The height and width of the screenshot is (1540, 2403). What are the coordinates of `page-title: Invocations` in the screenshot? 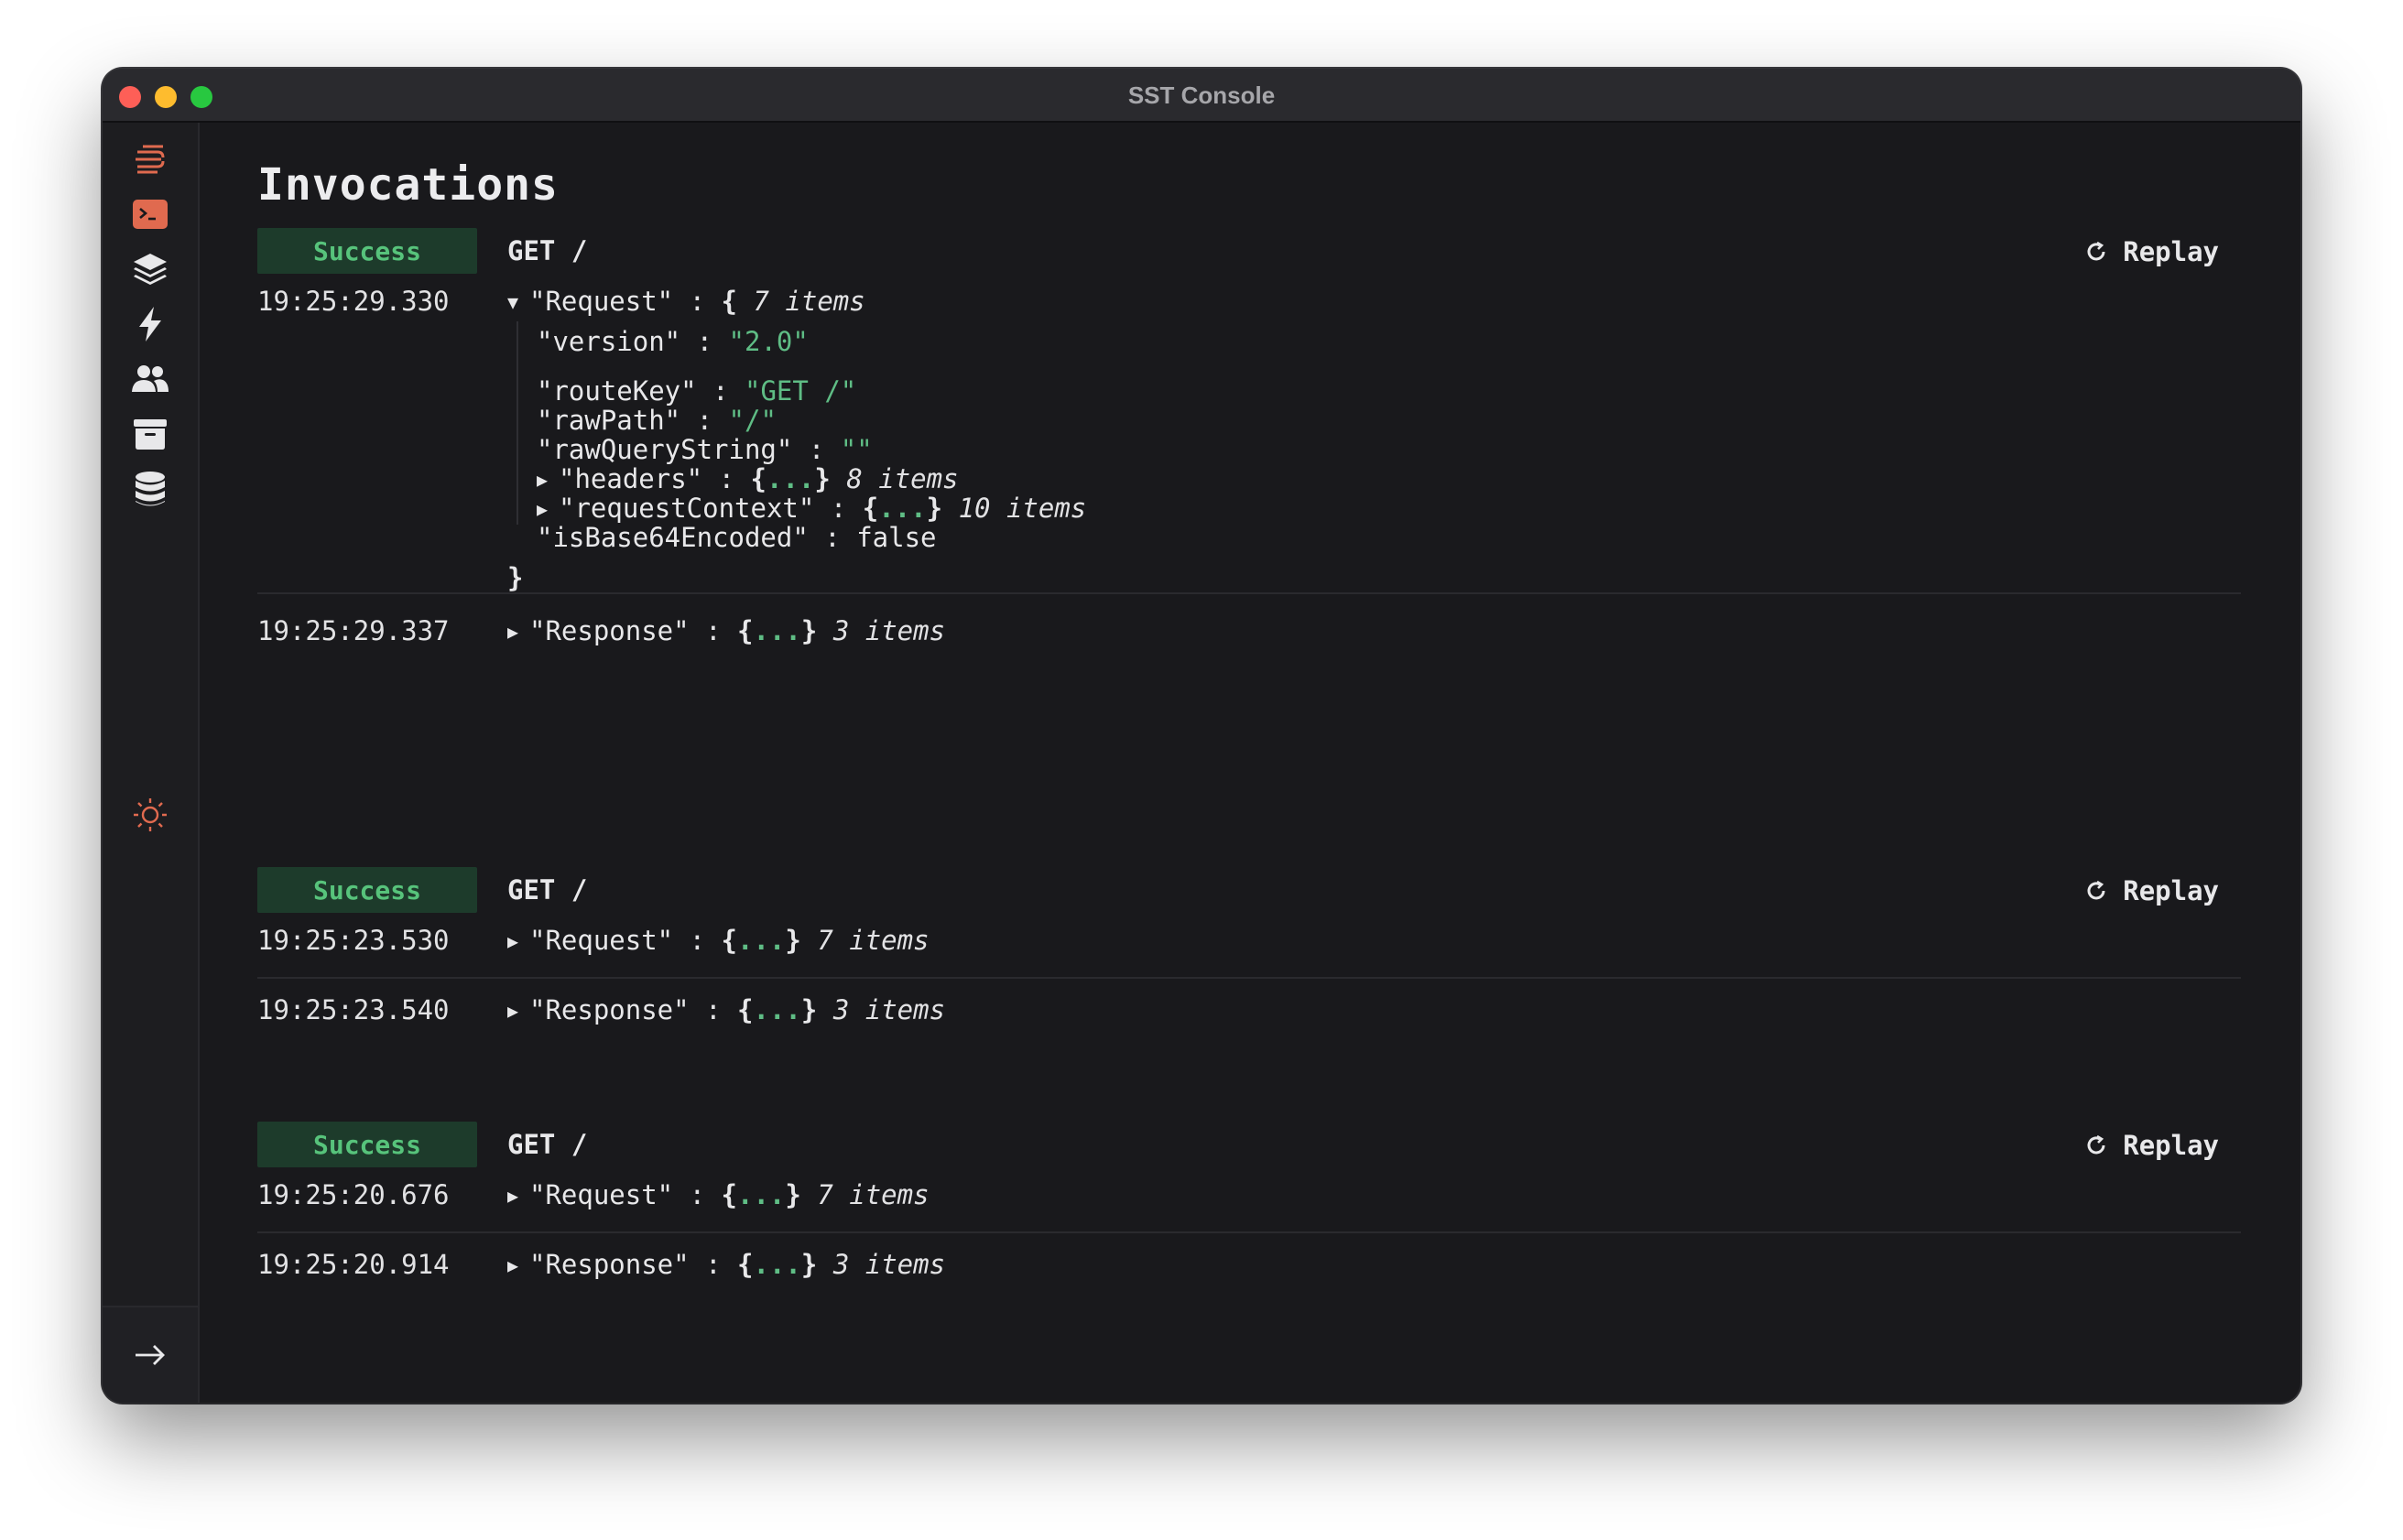 It's located at (408, 185).